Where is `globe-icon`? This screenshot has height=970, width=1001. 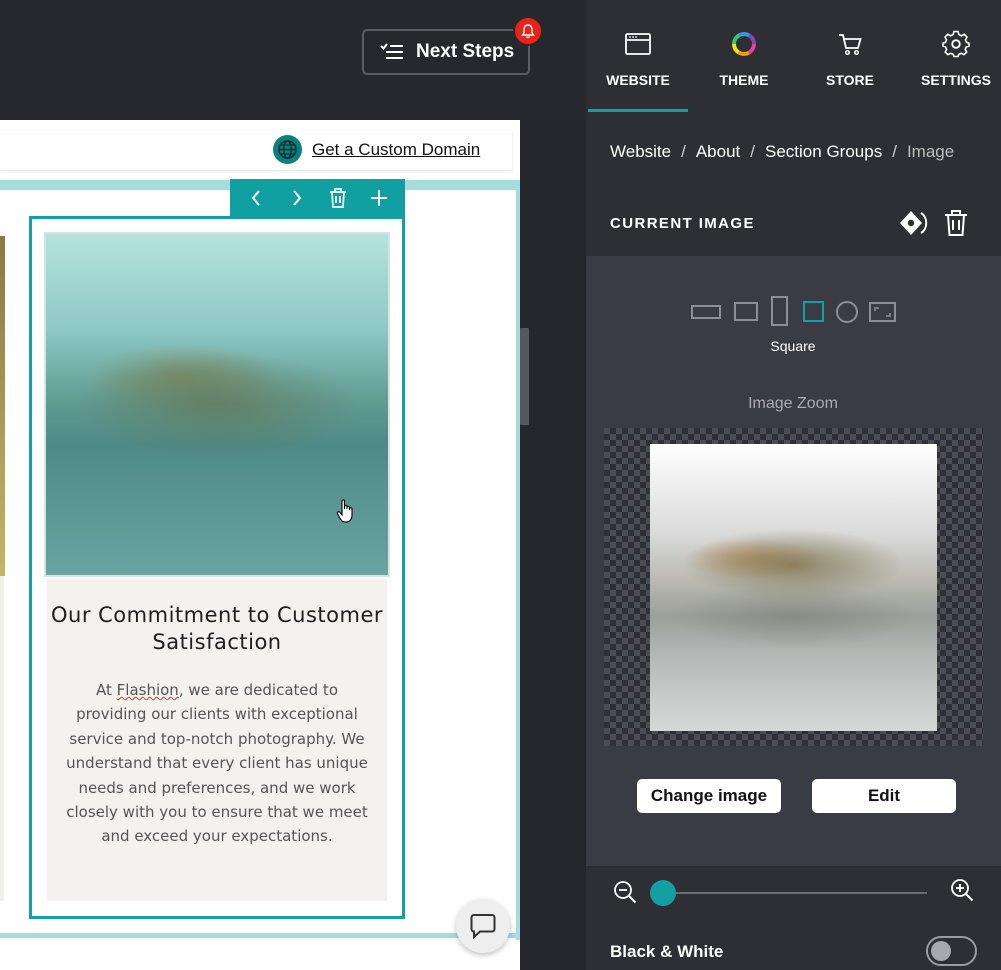 globe-icon is located at coordinates (287, 149).